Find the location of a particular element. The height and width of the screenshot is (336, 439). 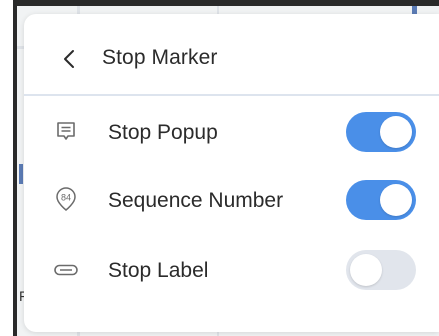

setting-label: Stop Popup is located at coordinates (163, 132).